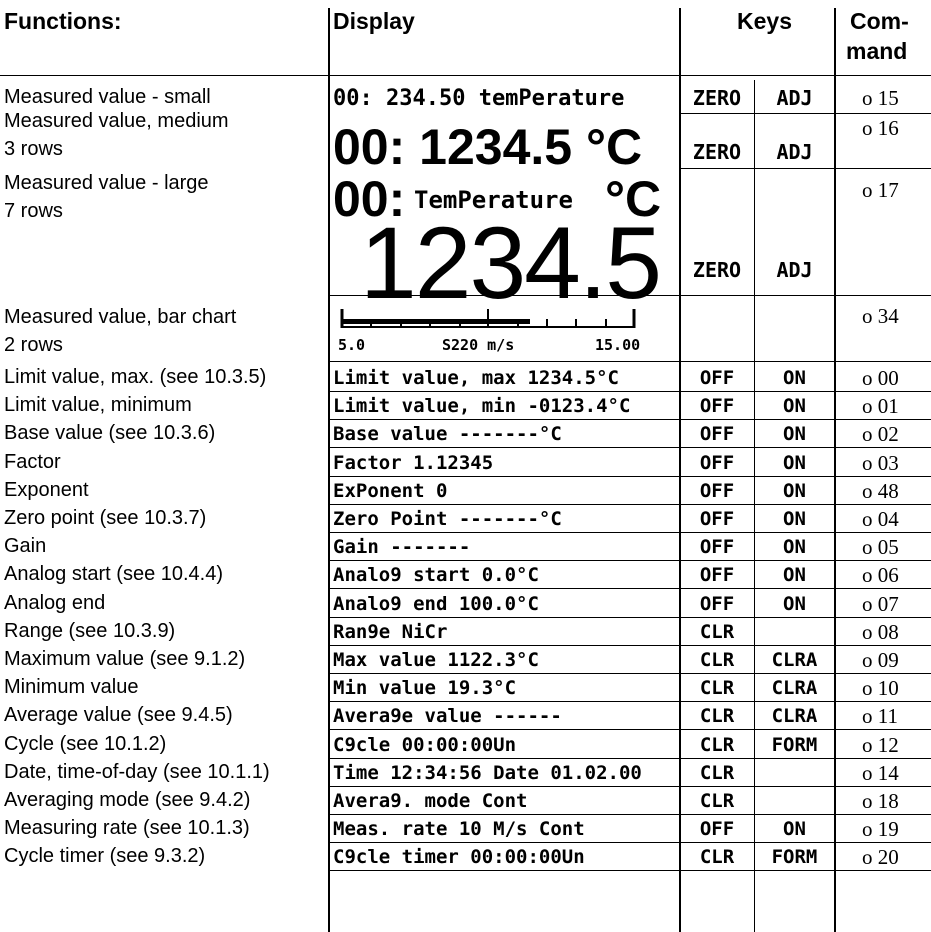 The width and height of the screenshot is (931, 932). I want to click on command-code: o 05, so click(880, 547).